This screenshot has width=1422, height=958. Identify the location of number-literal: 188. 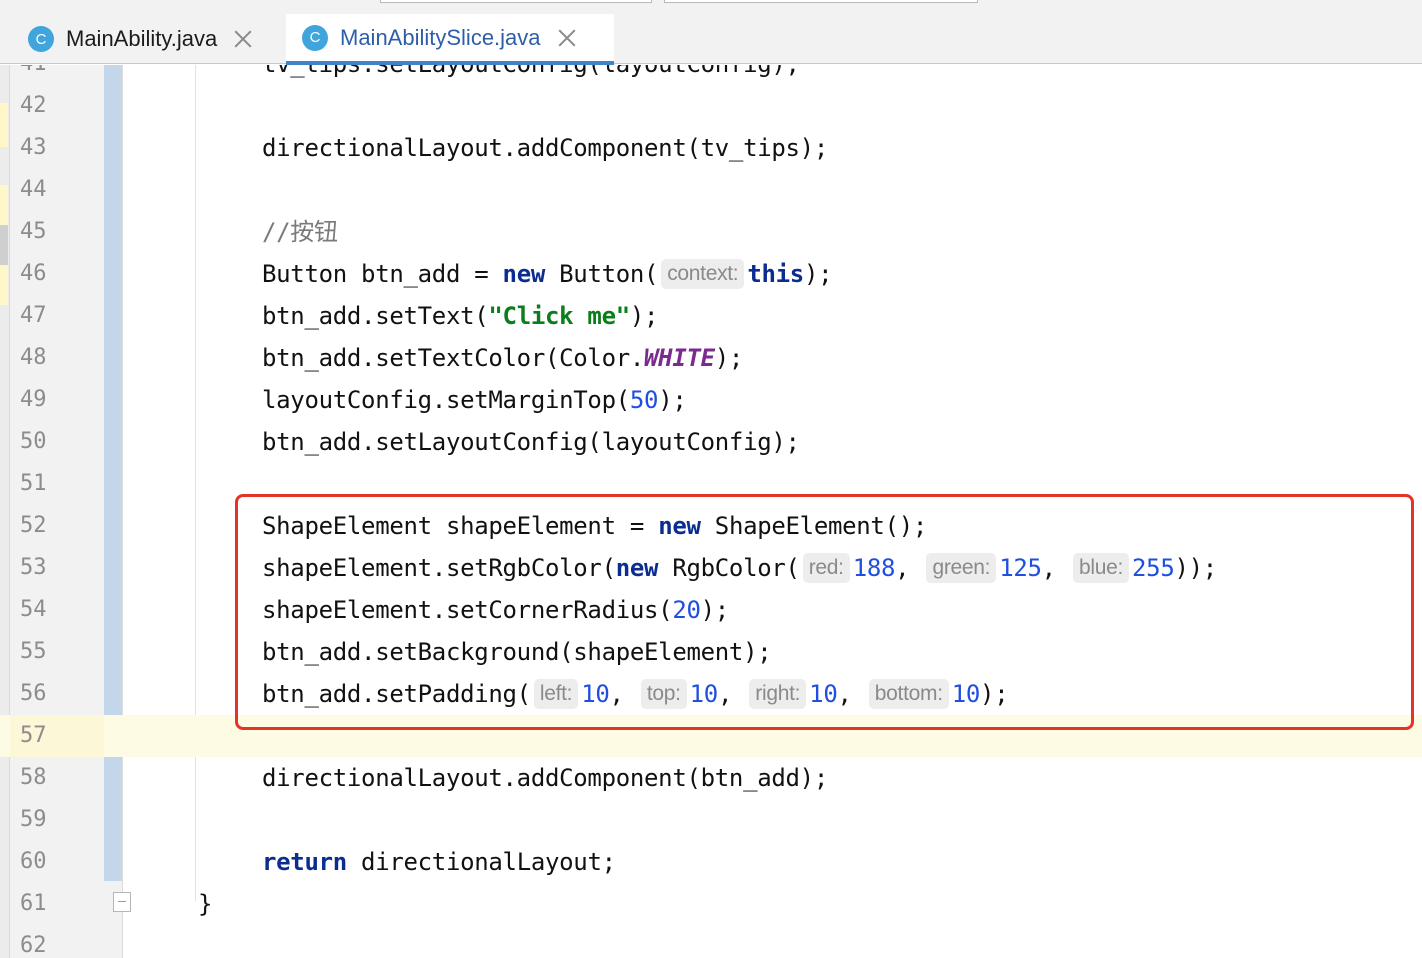
(874, 568).